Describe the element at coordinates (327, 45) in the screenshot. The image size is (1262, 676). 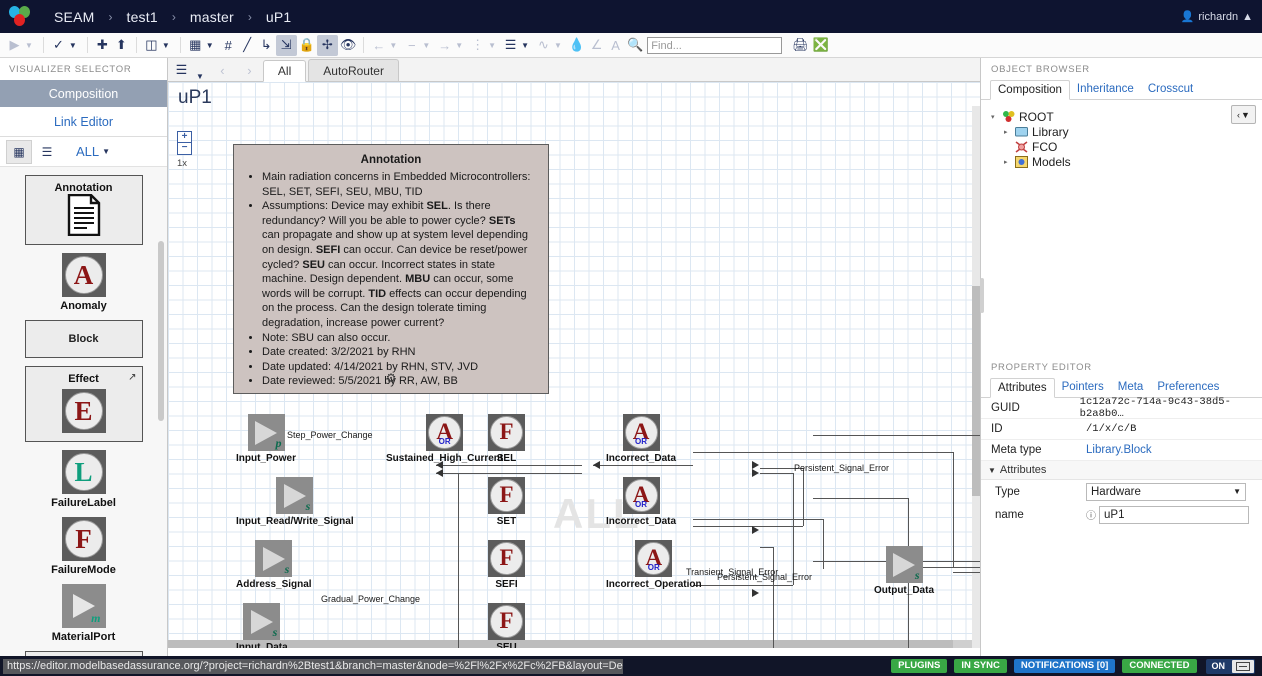
I see `pan-icon: ✢` at that location.